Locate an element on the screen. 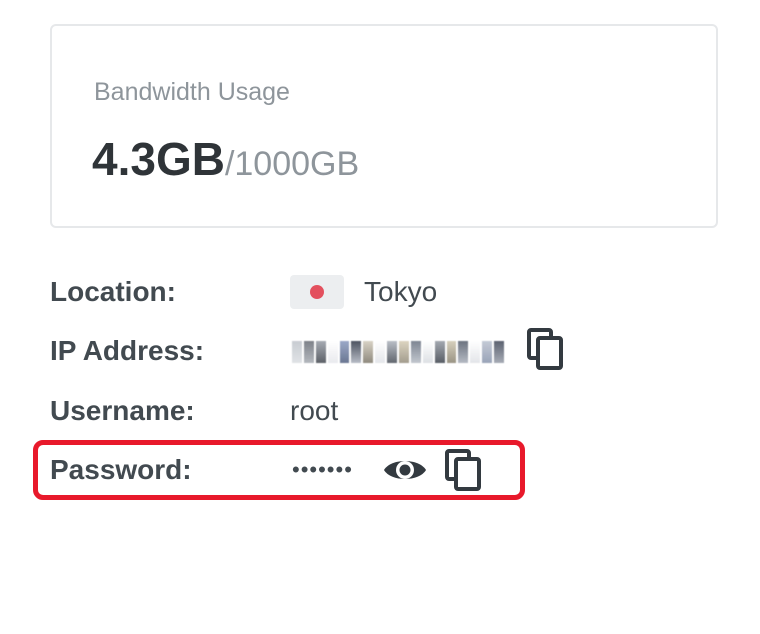 The width and height of the screenshot is (760, 634). ip-address-row: IP Address: is located at coordinates (310, 349).